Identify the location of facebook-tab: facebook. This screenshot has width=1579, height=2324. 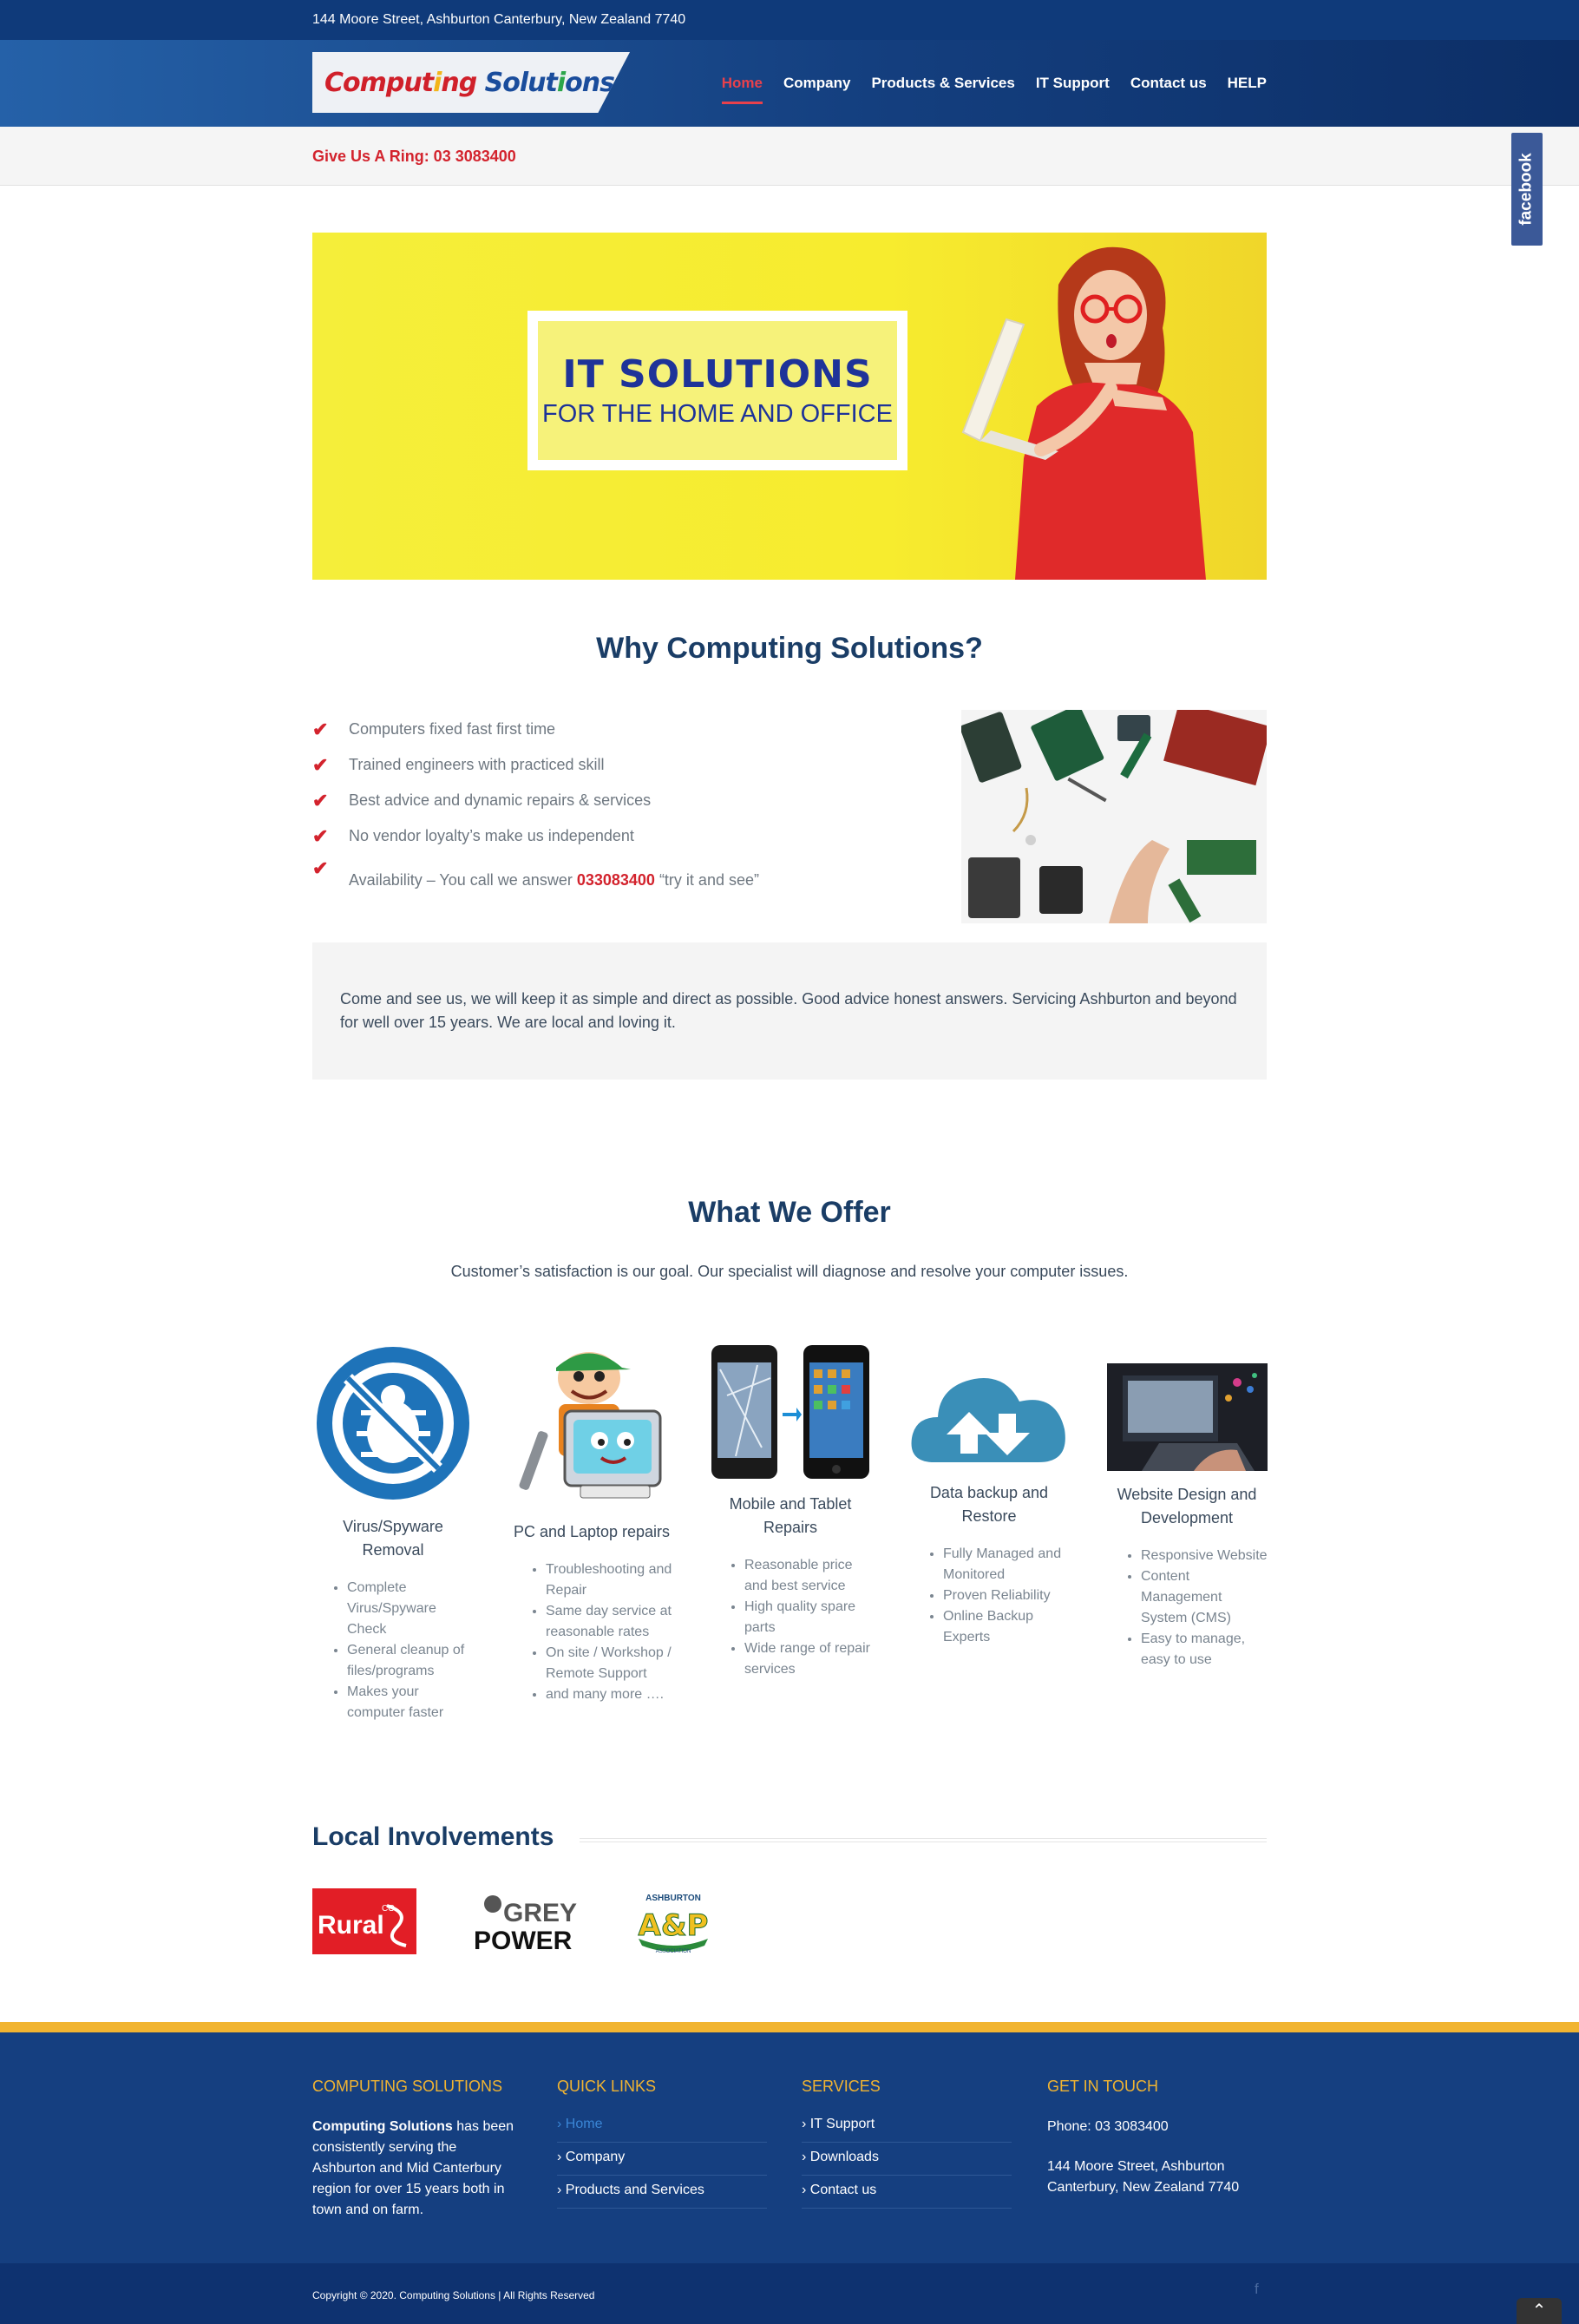
(1527, 189).